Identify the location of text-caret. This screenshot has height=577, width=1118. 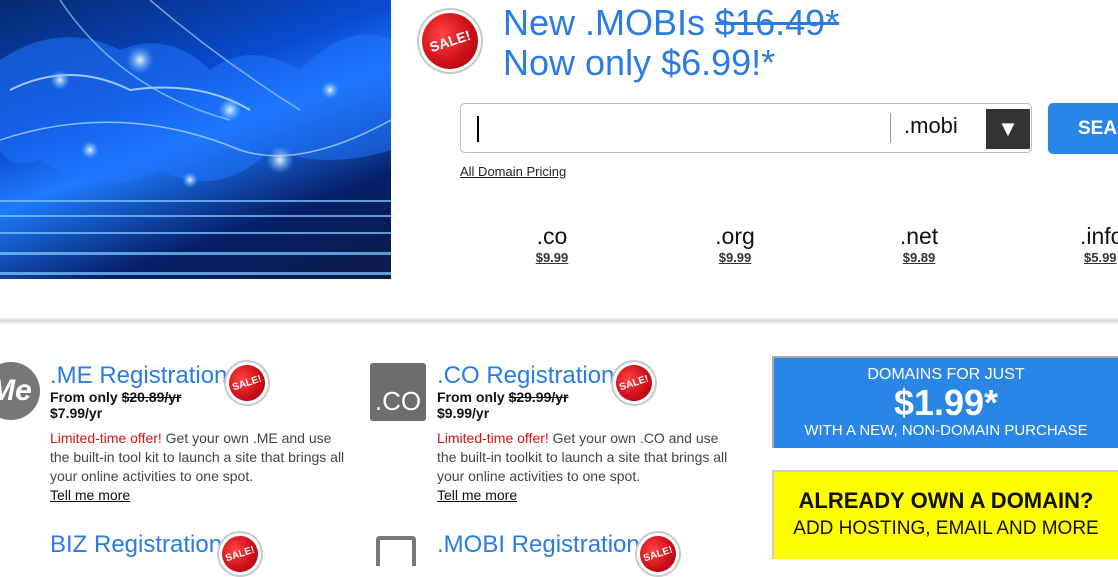
(478, 129).